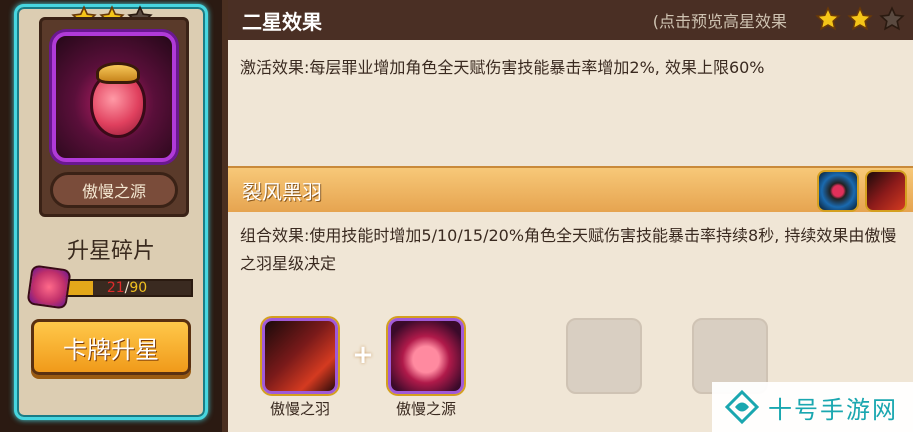 Image resolution: width=913 pixels, height=432 pixels. I want to click on shard-progress-bar: 21/90, so click(127, 288).